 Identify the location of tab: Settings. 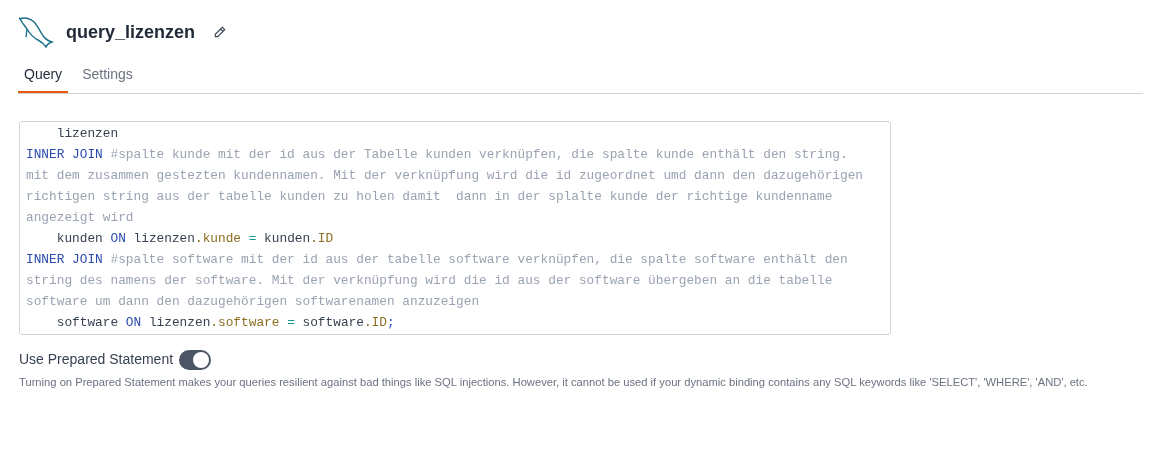
(107, 75).